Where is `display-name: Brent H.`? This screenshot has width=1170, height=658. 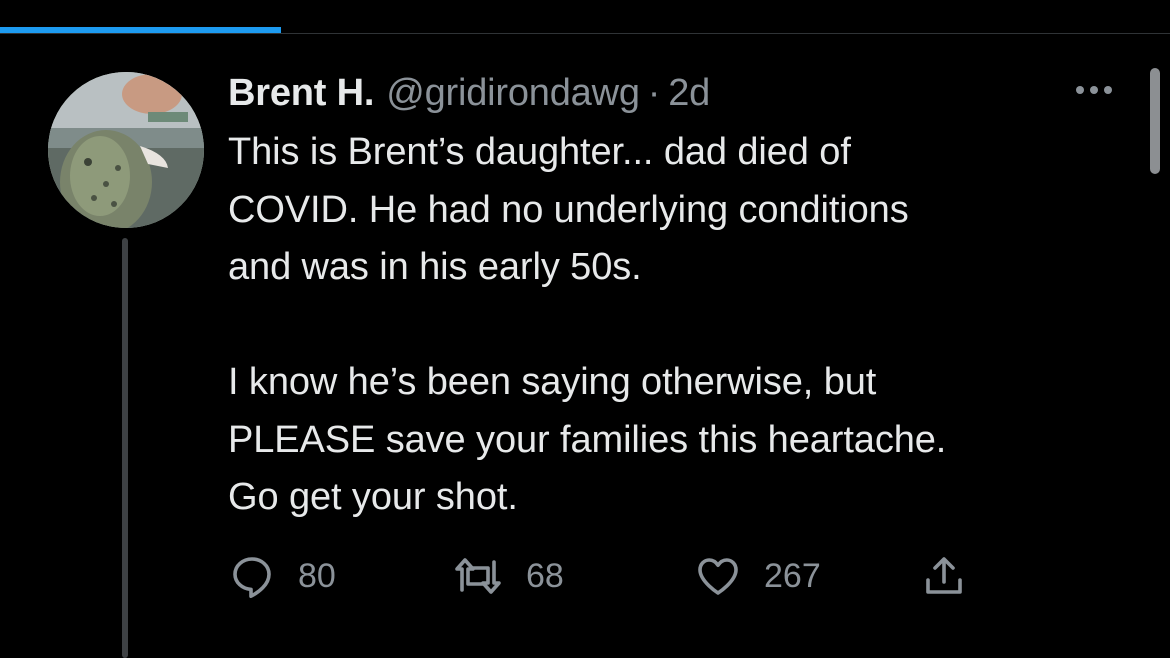
display-name: Brent H. is located at coordinates (301, 93).